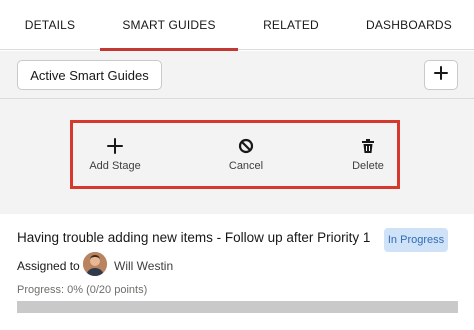  Describe the element at coordinates (237, 307) in the screenshot. I see `progress-bar` at that location.